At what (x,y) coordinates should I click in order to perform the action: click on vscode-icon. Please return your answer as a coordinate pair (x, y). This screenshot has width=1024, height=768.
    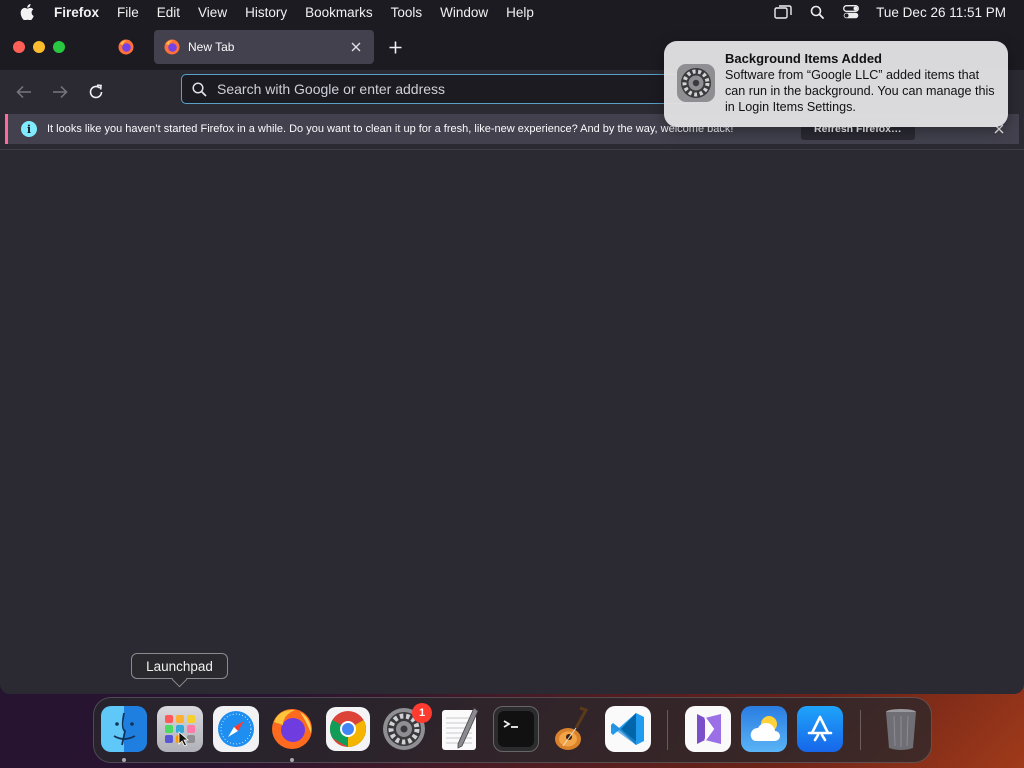
    Looking at the image, I should click on (628, 729).